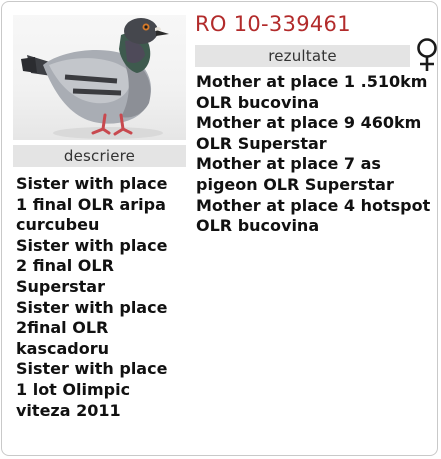 The height and width of the screenshot is (459, 441). Describe the element at coordinates (92, 265) in the screenshot. I see `description-item: Sister with place 2 final OLR Superstar` at that location.